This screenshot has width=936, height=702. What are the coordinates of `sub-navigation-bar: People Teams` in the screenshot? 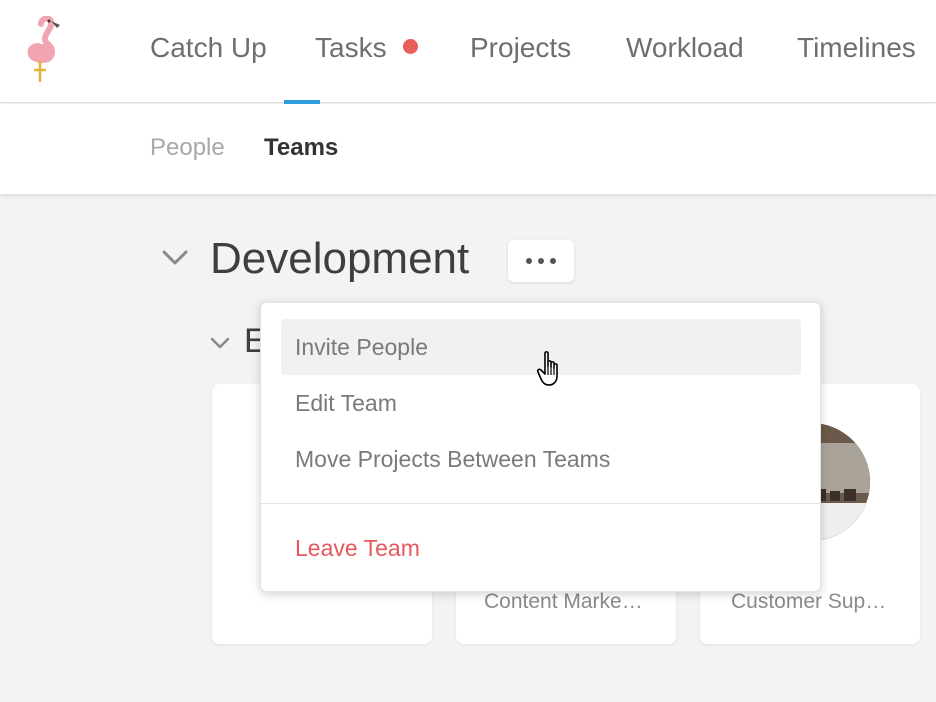 It's located at (468, 149).